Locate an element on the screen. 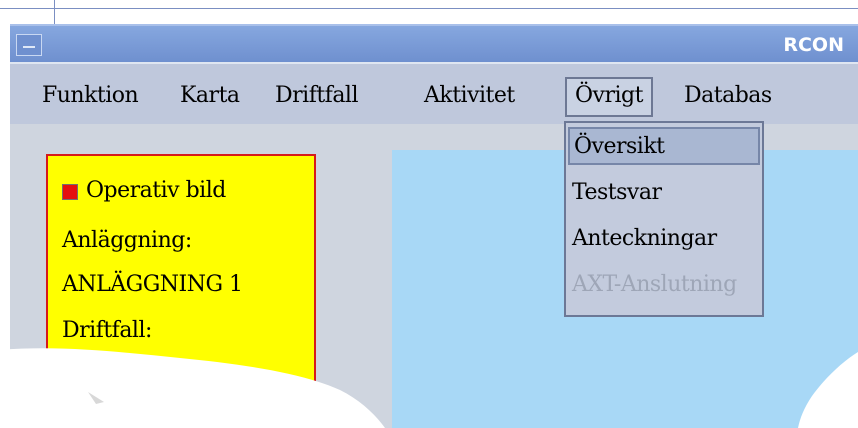  menu-funktion: Funktion is located at coordinates (90, 96).